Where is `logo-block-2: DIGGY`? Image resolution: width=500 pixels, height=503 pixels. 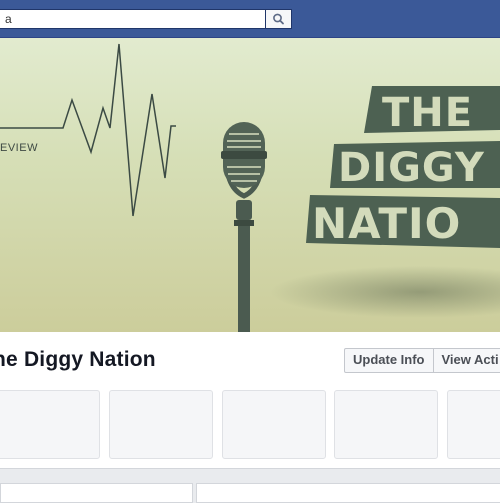 logo-block-2: DIGGY is located at coordinates (415, 166).